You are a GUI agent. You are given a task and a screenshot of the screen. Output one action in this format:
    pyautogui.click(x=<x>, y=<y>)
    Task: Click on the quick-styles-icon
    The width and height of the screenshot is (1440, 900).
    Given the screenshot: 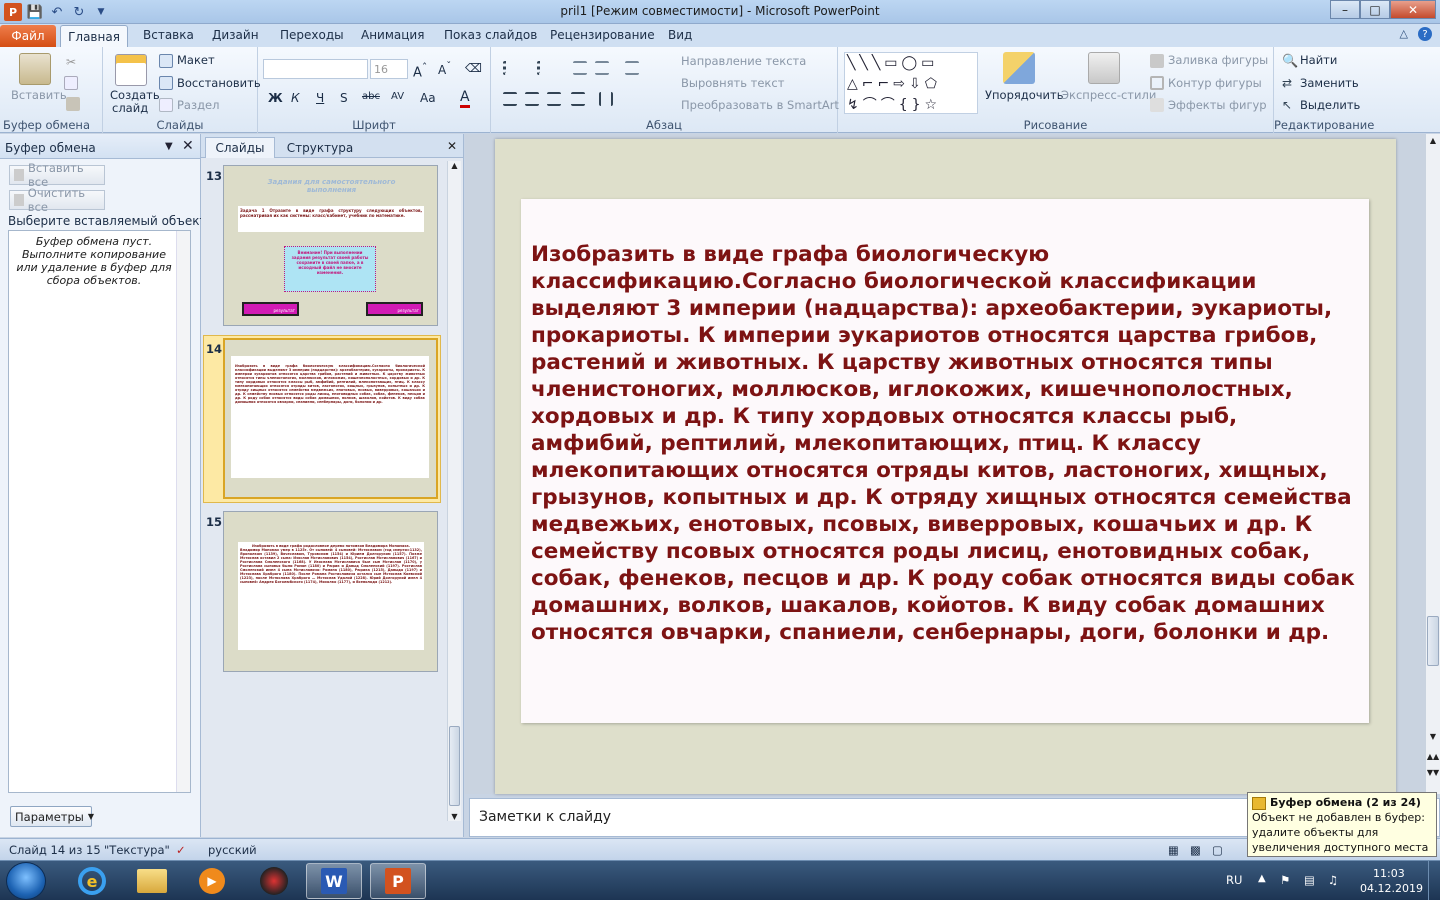 What is the action you would take?
    pyautogui.click(x=1104, y=68)
    